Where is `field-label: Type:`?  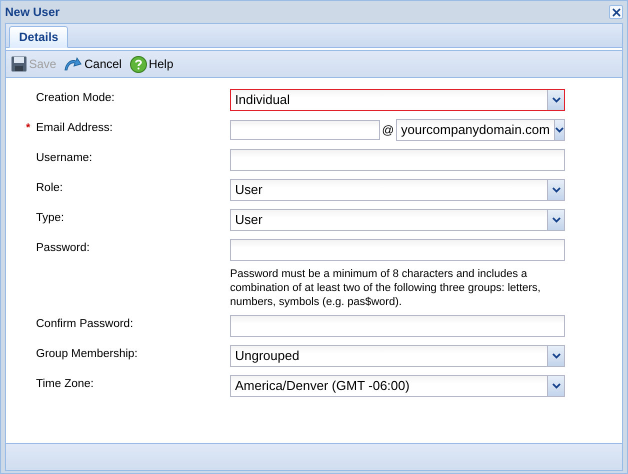 field-label: Type: is located at coordinates (50, 218).